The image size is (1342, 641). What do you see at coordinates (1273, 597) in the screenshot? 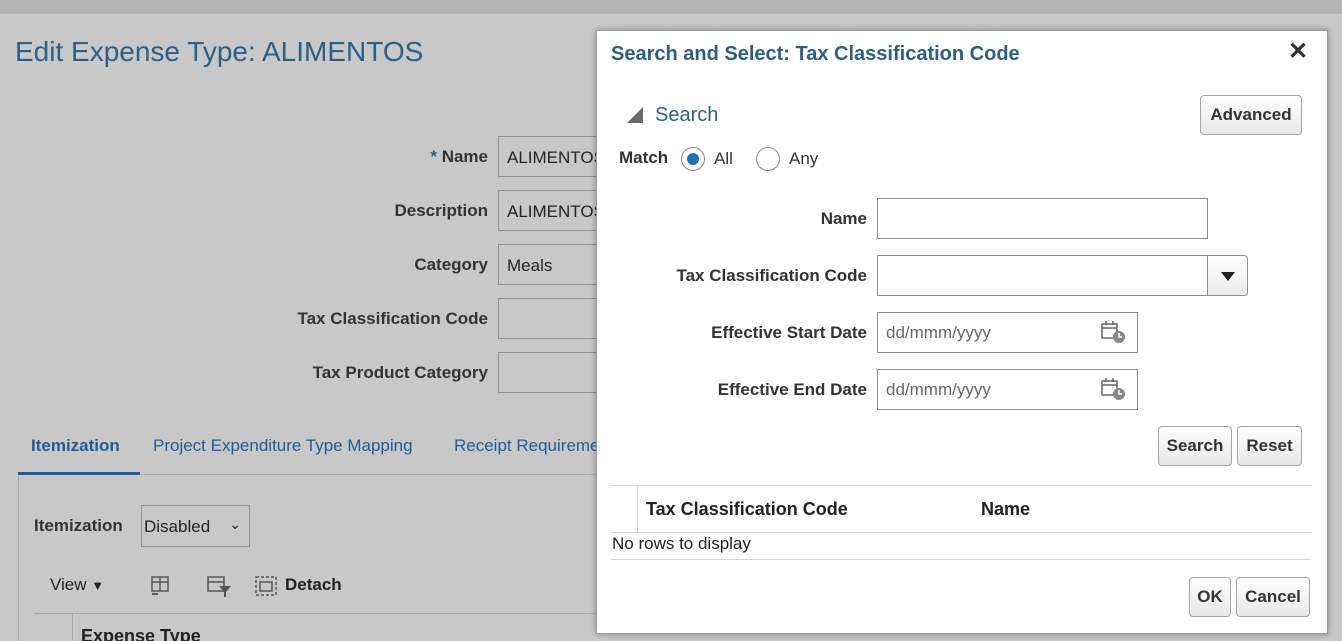
I see `cancel-button: Cancel` at bounding box center [1273, 597].